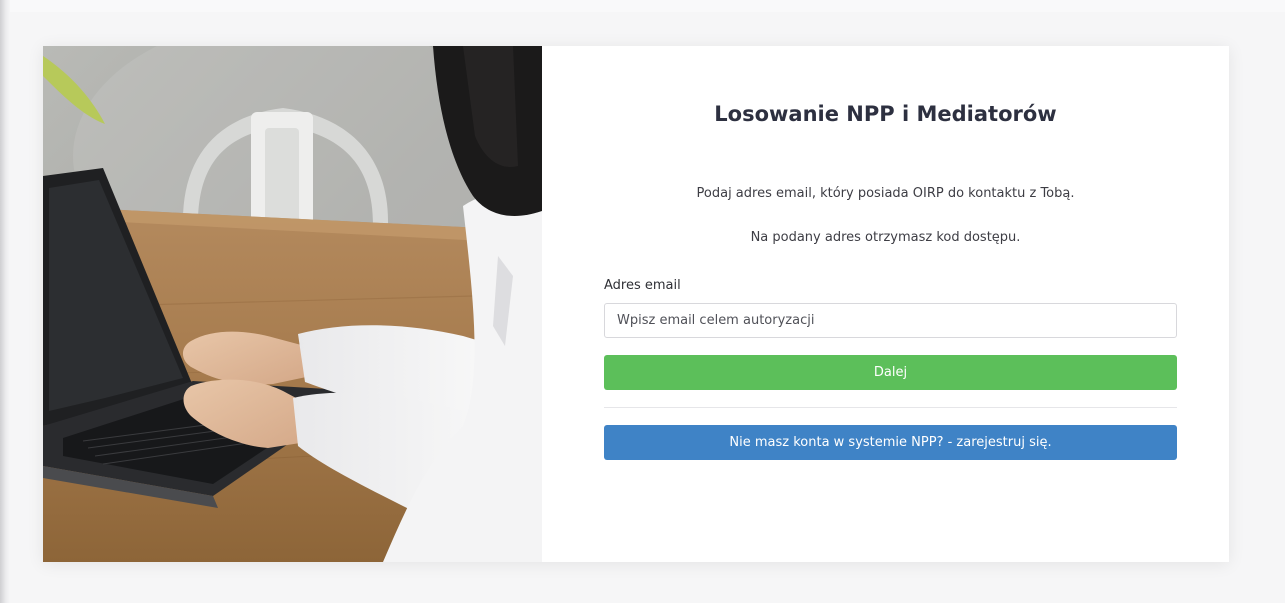 This screenshot has height=603, width=1285. What do you see at coordinates (885, 237) in the screenshot?
I see `access-code-note: Na podany adres otrzymasz kod dostępu.` at bounding box center [885, 237].